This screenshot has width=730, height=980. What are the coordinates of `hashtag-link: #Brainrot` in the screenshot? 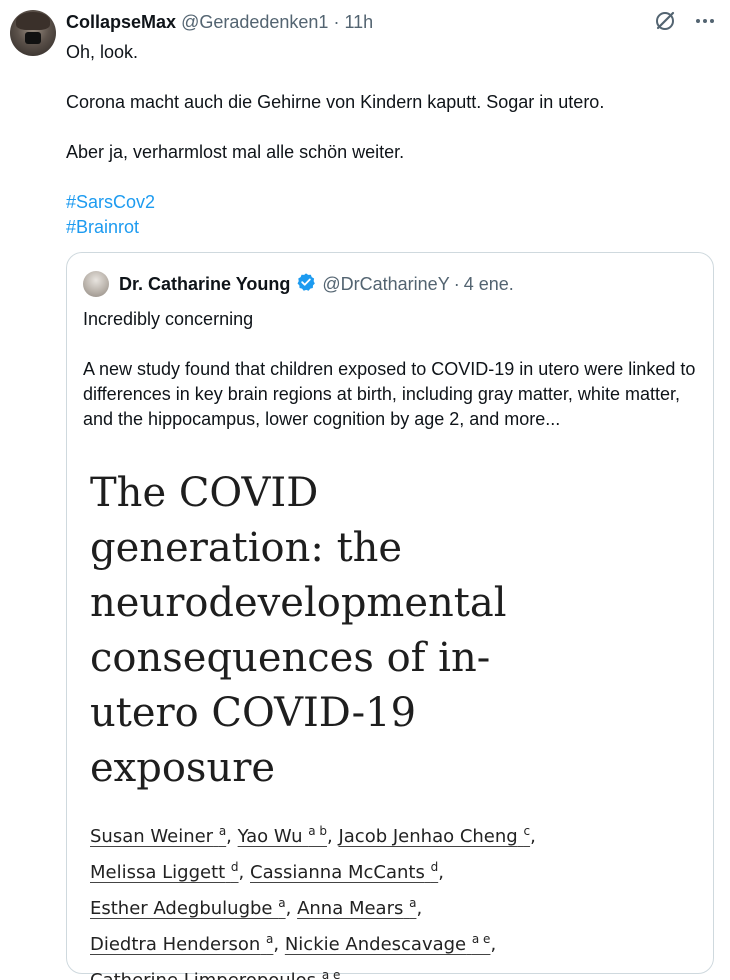 It's located at (386, 227).